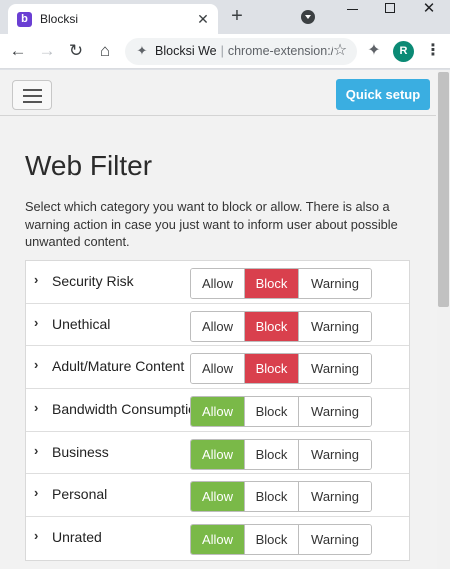  Describe the element at coordinates (186, 51) in the screenshot. I see `address-site-name: Blocksi We` at that location.